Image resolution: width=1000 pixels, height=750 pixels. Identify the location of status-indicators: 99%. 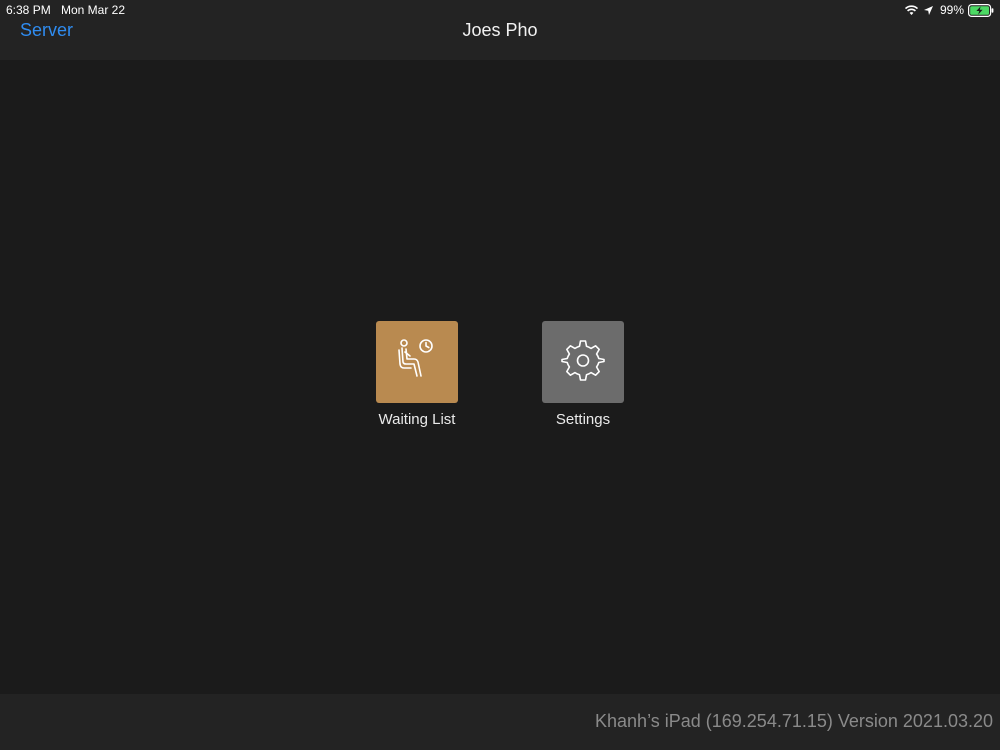
(949, 10).